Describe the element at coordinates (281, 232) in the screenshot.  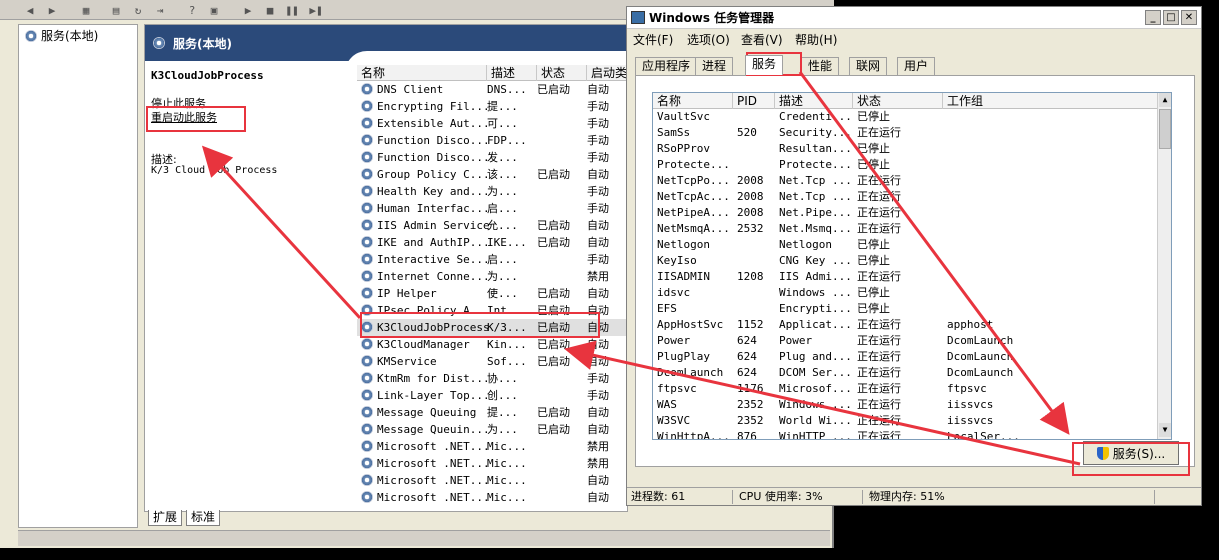
I see `arrow-to-restart-link` at that location.